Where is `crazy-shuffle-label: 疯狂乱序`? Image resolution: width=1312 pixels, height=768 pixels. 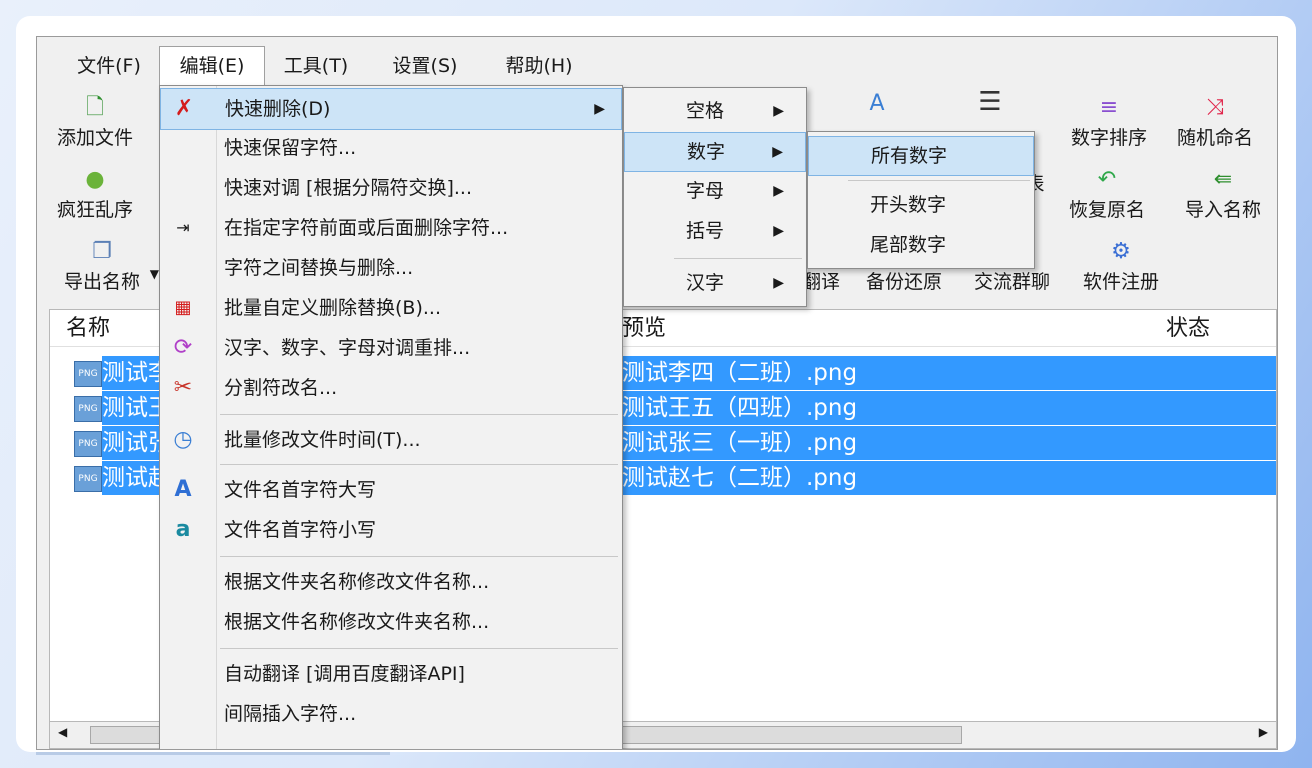 crazy-shuffle-label: 疯狂乱序 is located at coordinates (94, 210).